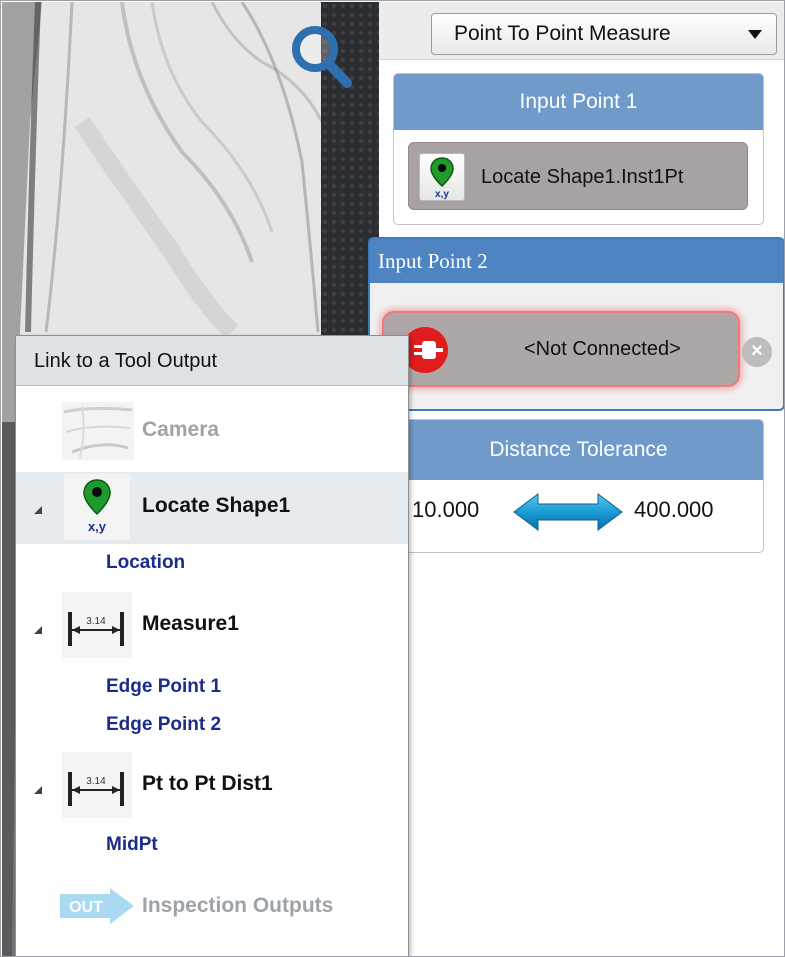 This screenshot has width=785, height=957. I want to click on tree-item-label: Inspection Outputs, so click(238, 905).